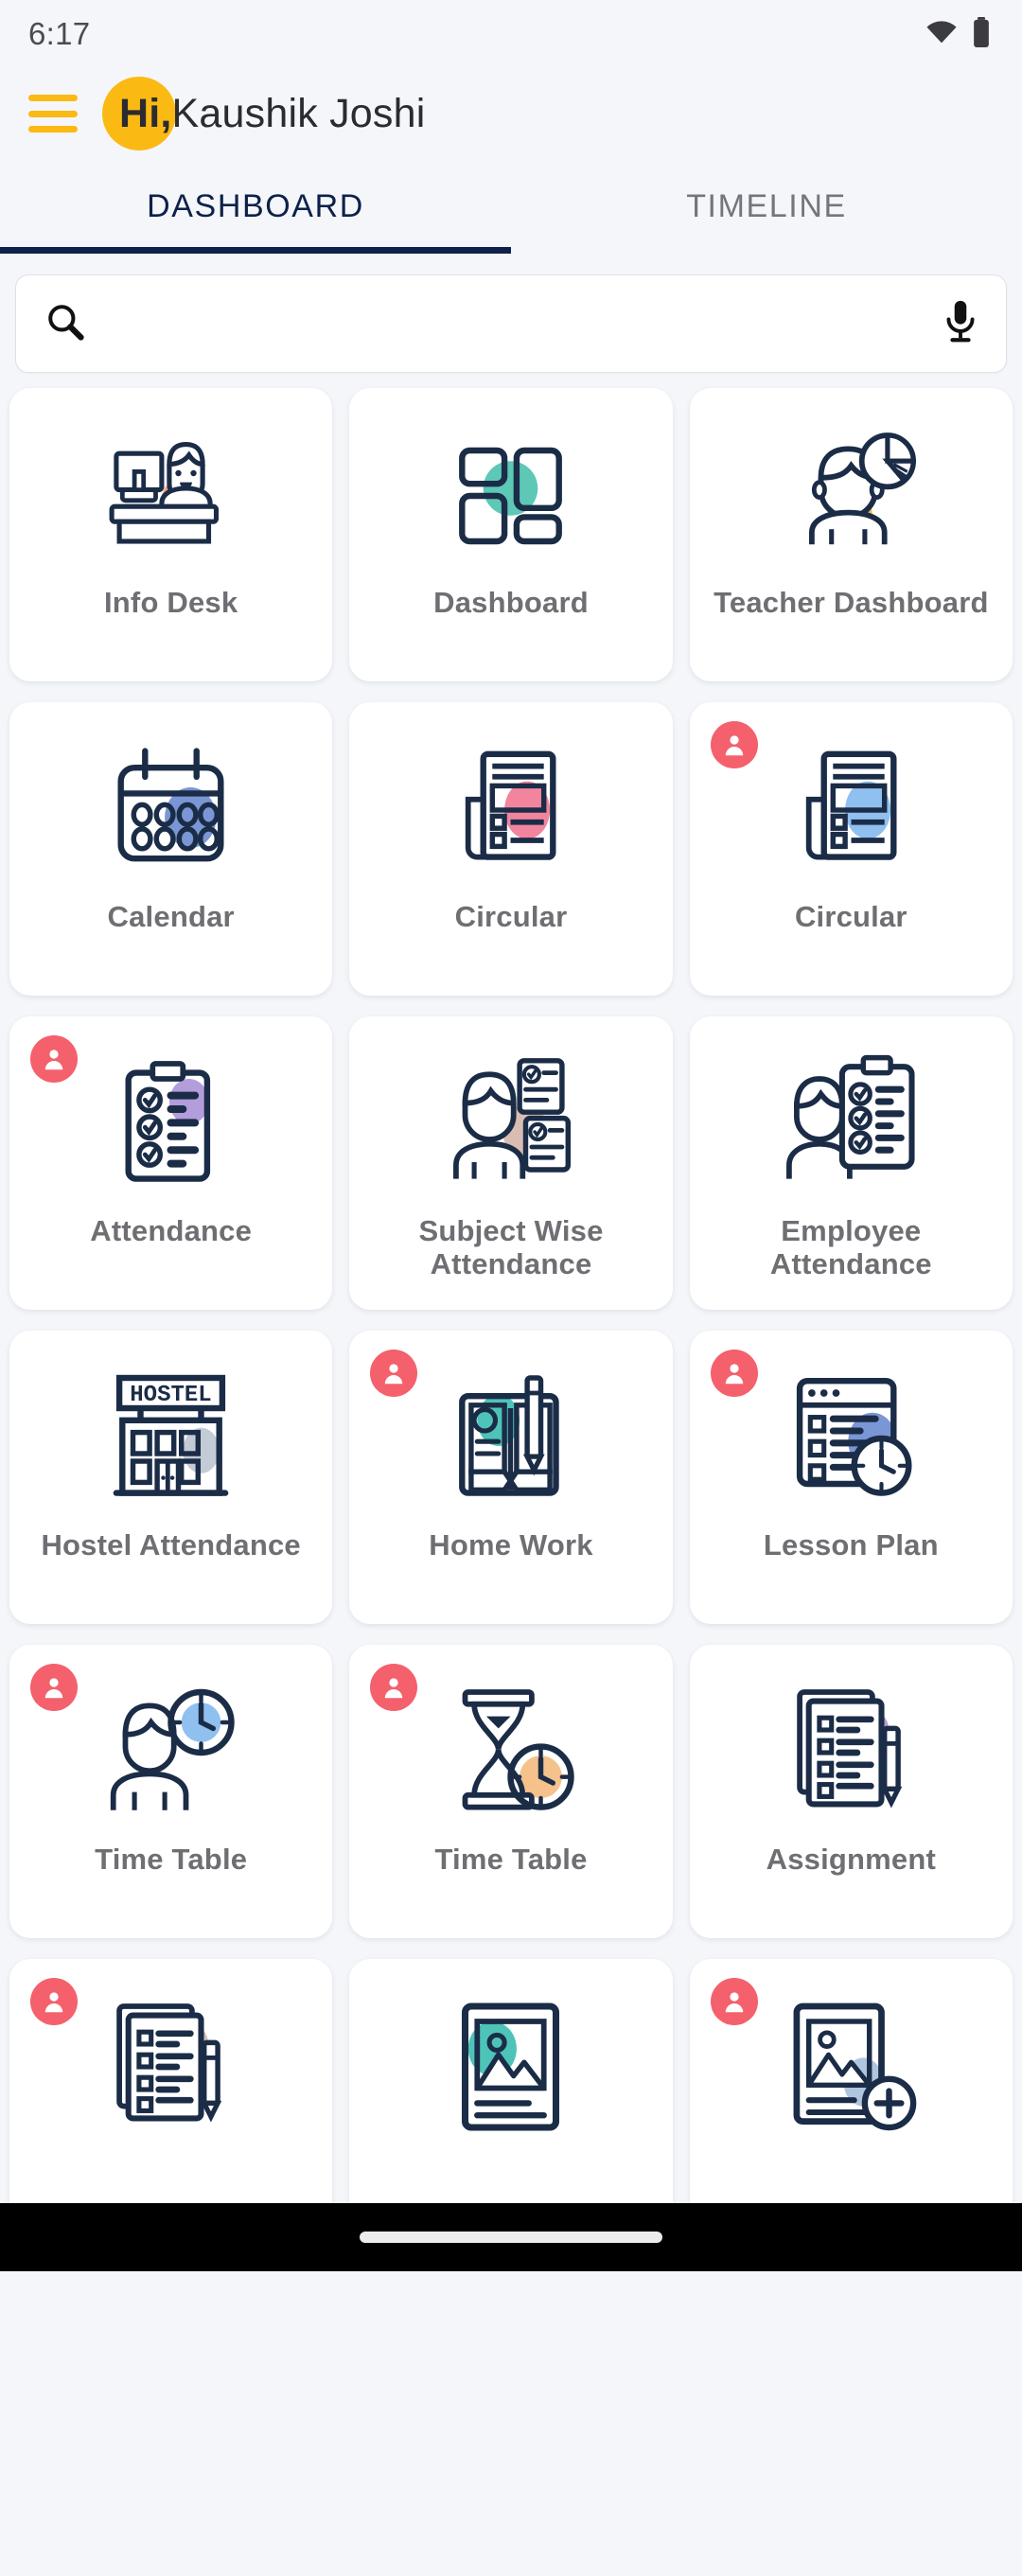  I want to click on tile-label: Calendar, so click(171, 916).